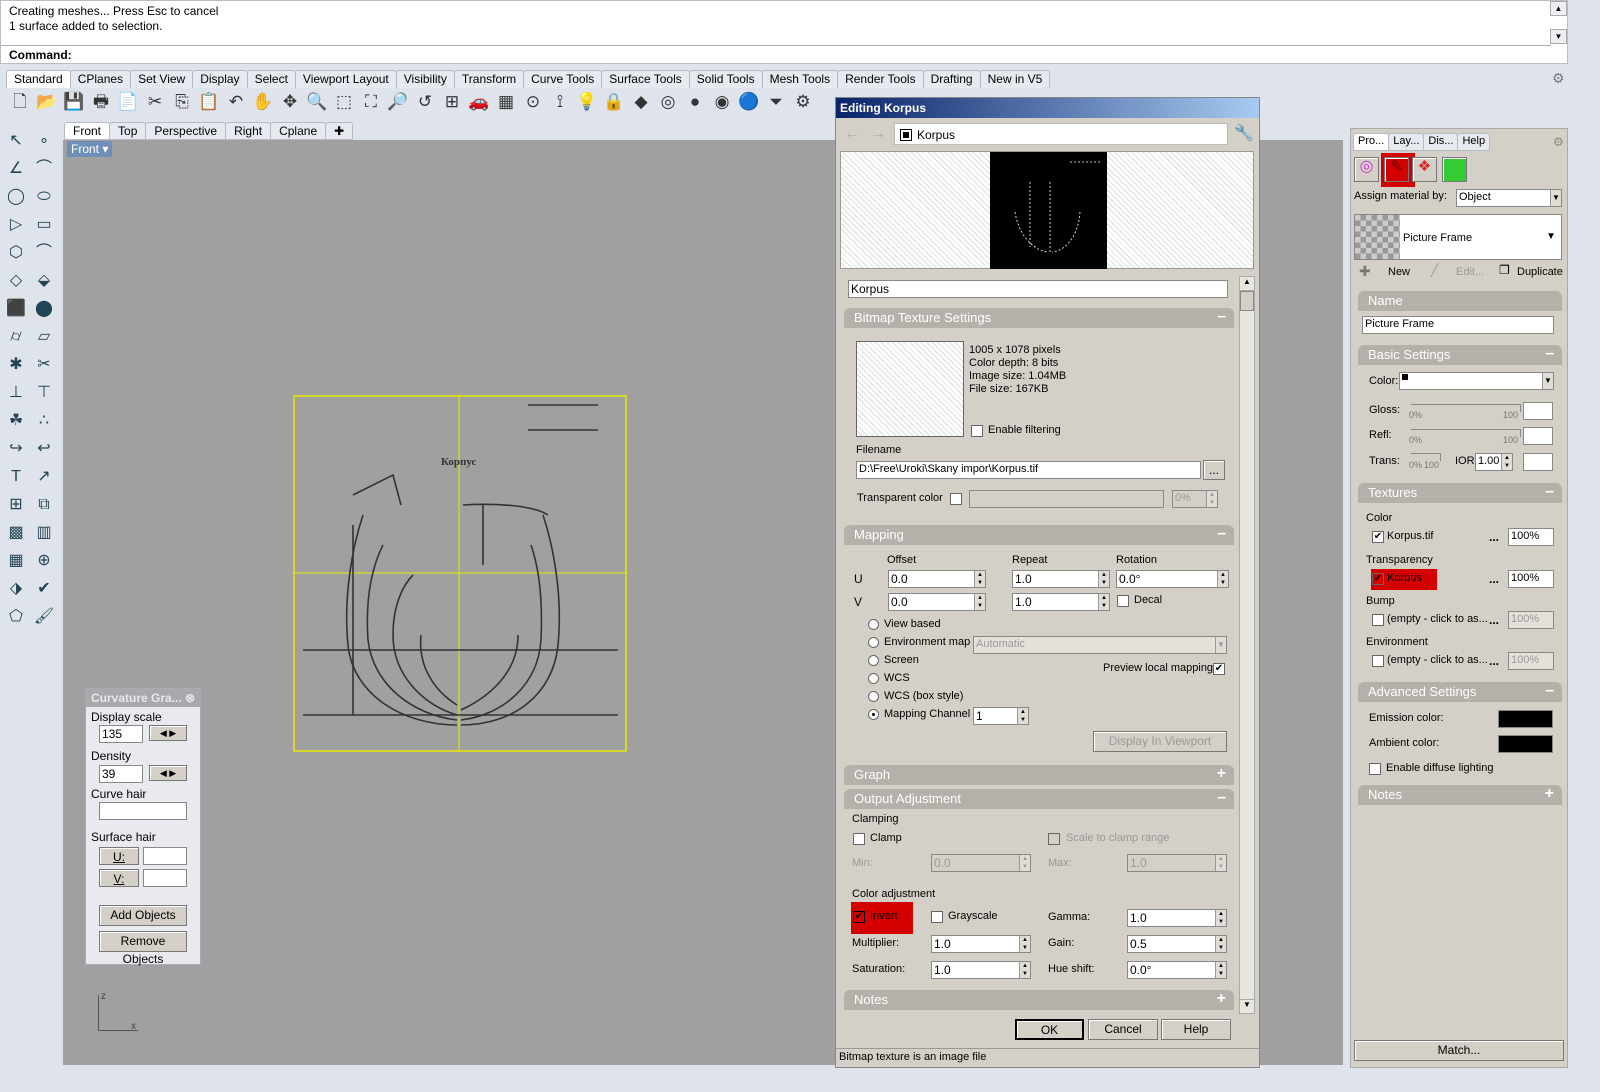 Image resolution: width=1600 pixels, height=1092 pixels. Describe the element at coordinates (878, 134) in the screenshot. I see `forward-icon: →` at that location.